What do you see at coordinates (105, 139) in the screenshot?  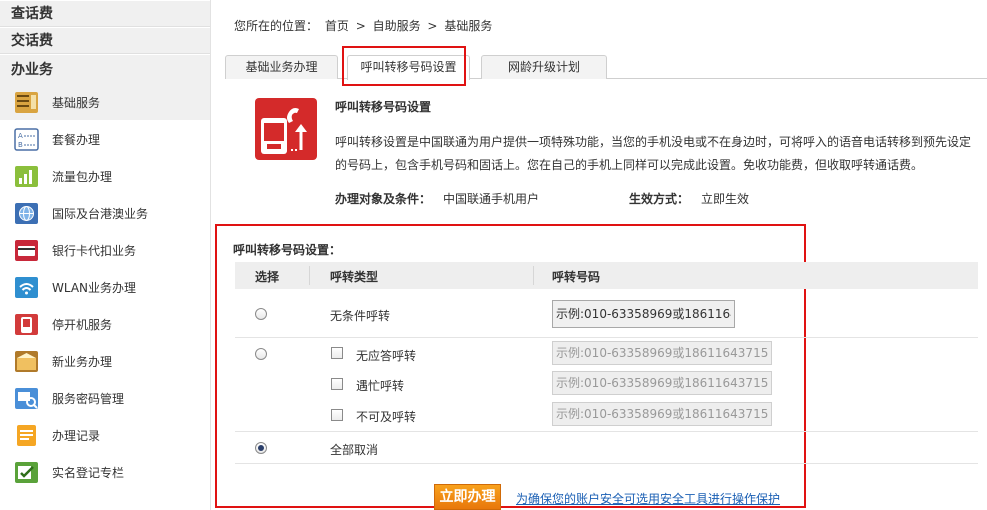 I see `sidebar-item-package: AB 套餐办理` at bounding box center [105, 139].